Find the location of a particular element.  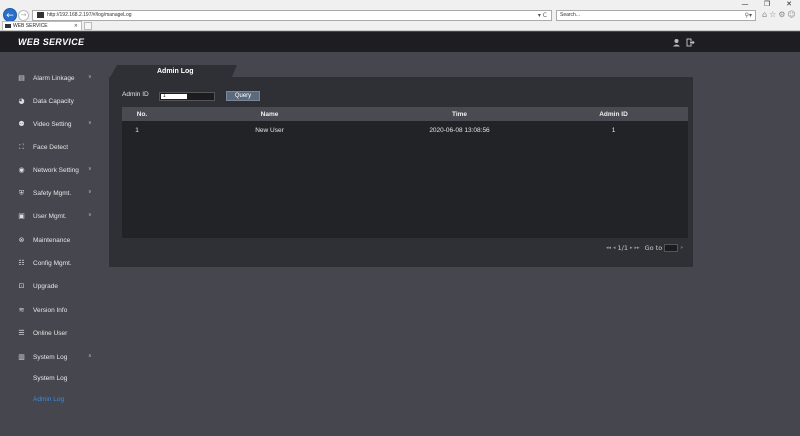

user-icon is located at coordinates (676, 42).